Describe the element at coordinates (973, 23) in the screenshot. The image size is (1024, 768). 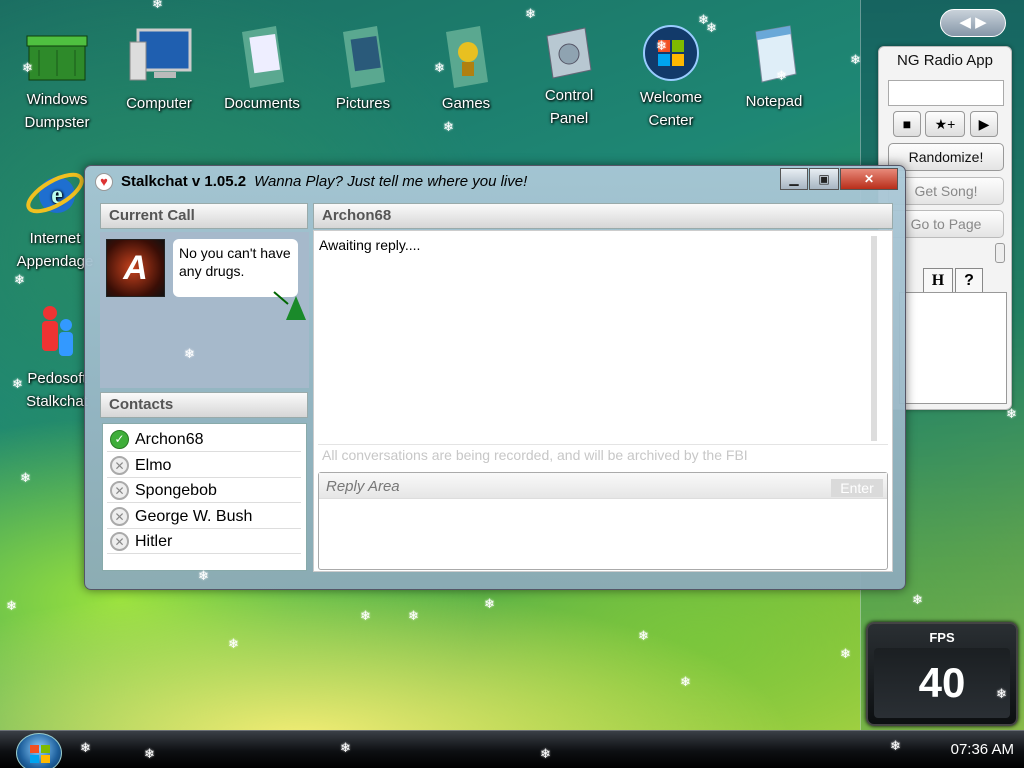
I see `gadget-nav-control: ◀ ▶` at that location.